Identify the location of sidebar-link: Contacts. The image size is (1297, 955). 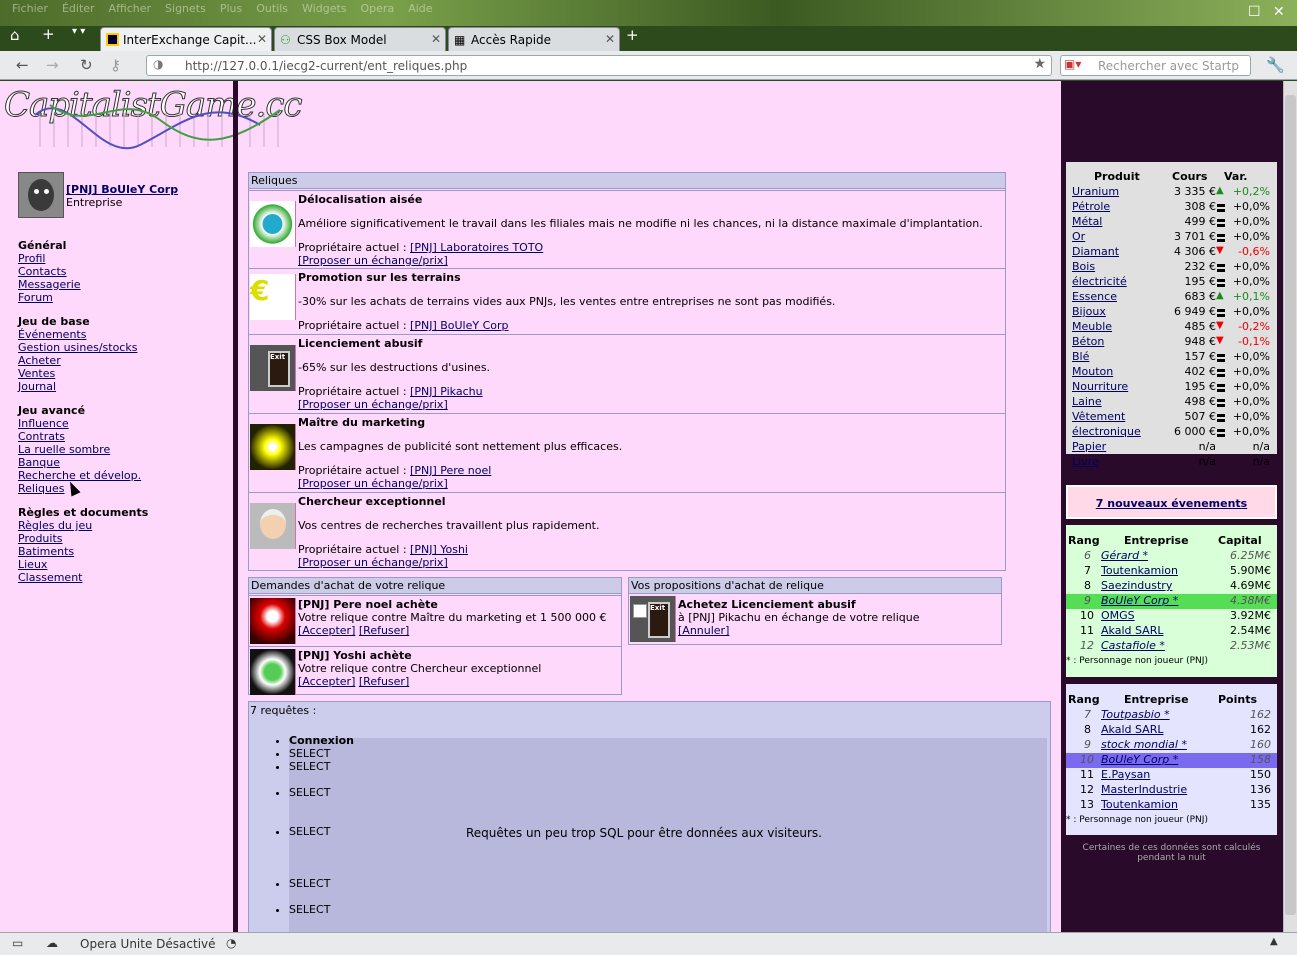
(42, 271).